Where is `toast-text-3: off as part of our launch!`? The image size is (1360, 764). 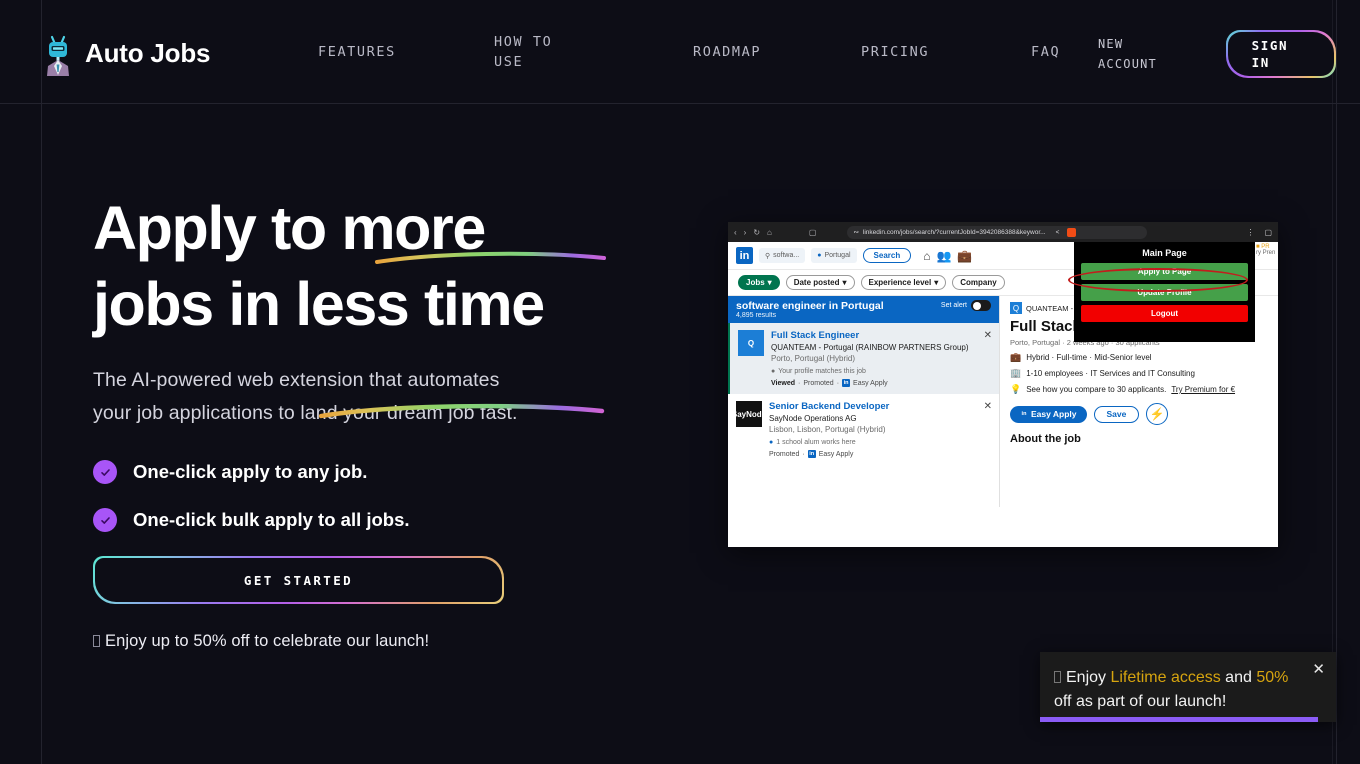 toast-text-3: off as part of our launch! is located at coordinates (1140, 701).